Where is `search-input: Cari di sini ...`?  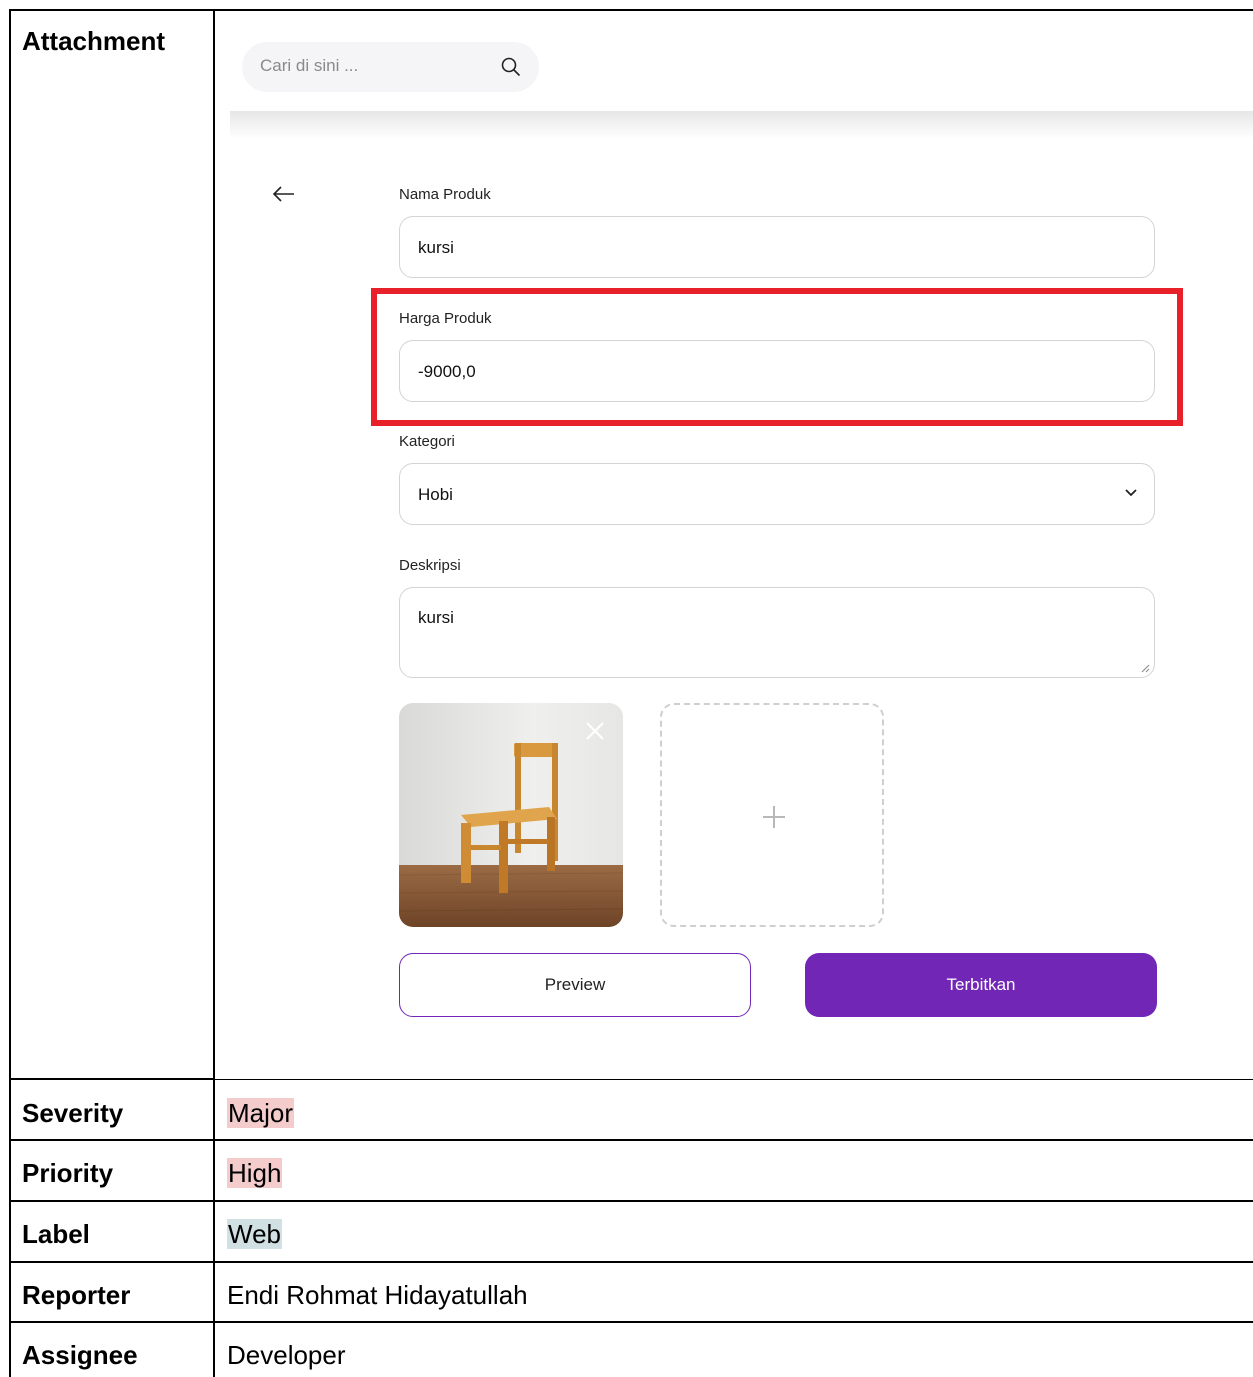 search-input: Cari di sini ... is located at coordinates (309, 66).